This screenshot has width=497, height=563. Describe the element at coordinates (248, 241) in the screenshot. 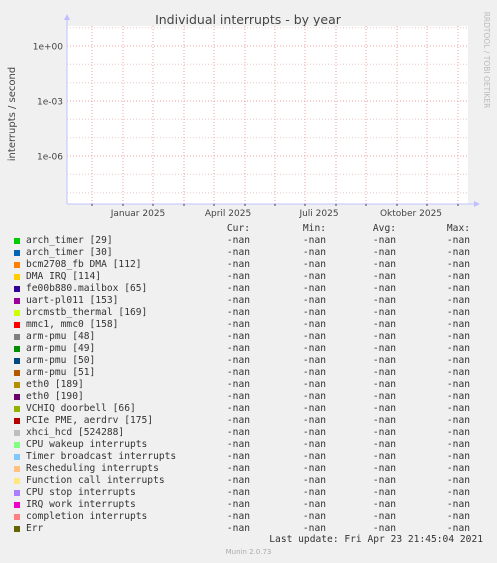

I see `legend-row: arch_timer [29] -nan -nan -nan -nan` at that location.